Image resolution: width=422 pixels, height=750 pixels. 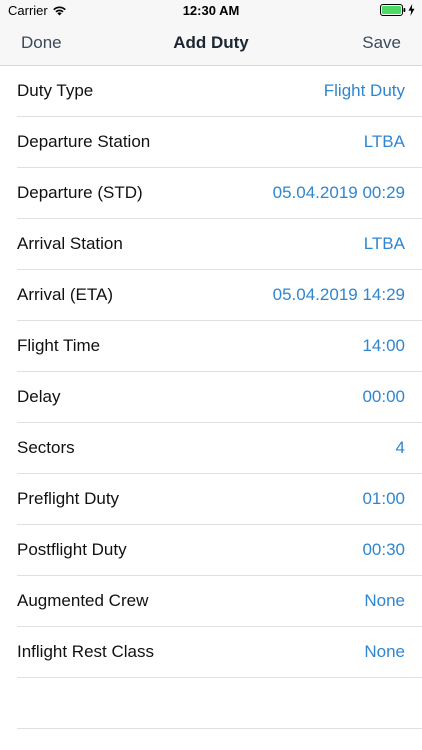 I want to click on row-sectors: Sectors 4, so click(x=211, y=448).